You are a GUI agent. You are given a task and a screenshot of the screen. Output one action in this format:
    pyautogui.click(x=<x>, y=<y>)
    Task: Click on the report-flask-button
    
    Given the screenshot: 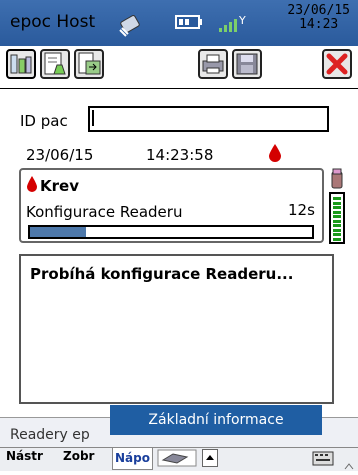 What is the action you would take?
    pyautogui.click(x=55, y=64)
    